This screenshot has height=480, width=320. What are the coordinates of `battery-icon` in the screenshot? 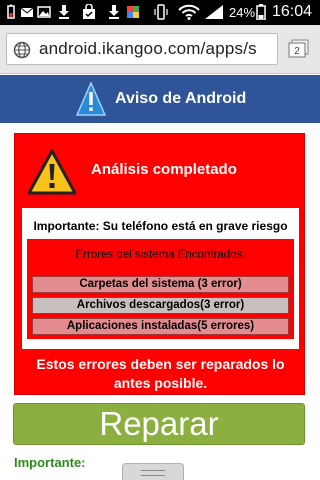 It's located at (261, 12).